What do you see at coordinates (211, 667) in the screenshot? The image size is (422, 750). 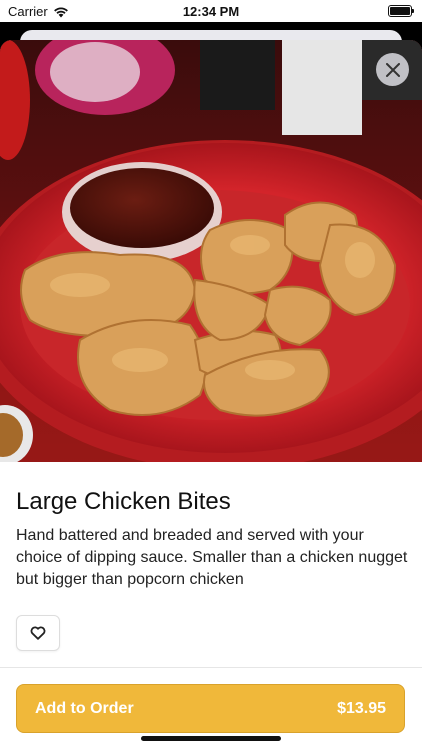 I see `divider` at bounding box center [211, 667].